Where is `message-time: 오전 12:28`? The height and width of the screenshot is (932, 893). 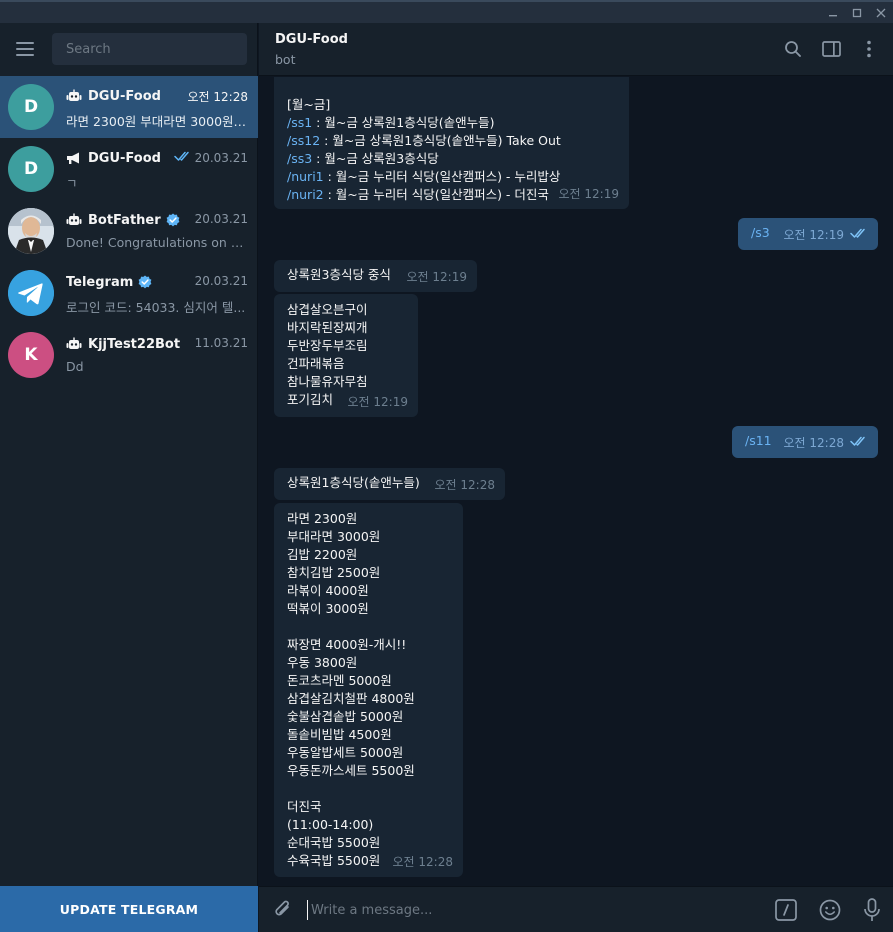
message-time: 오전 12:28 is located at coordinates (464, 485).